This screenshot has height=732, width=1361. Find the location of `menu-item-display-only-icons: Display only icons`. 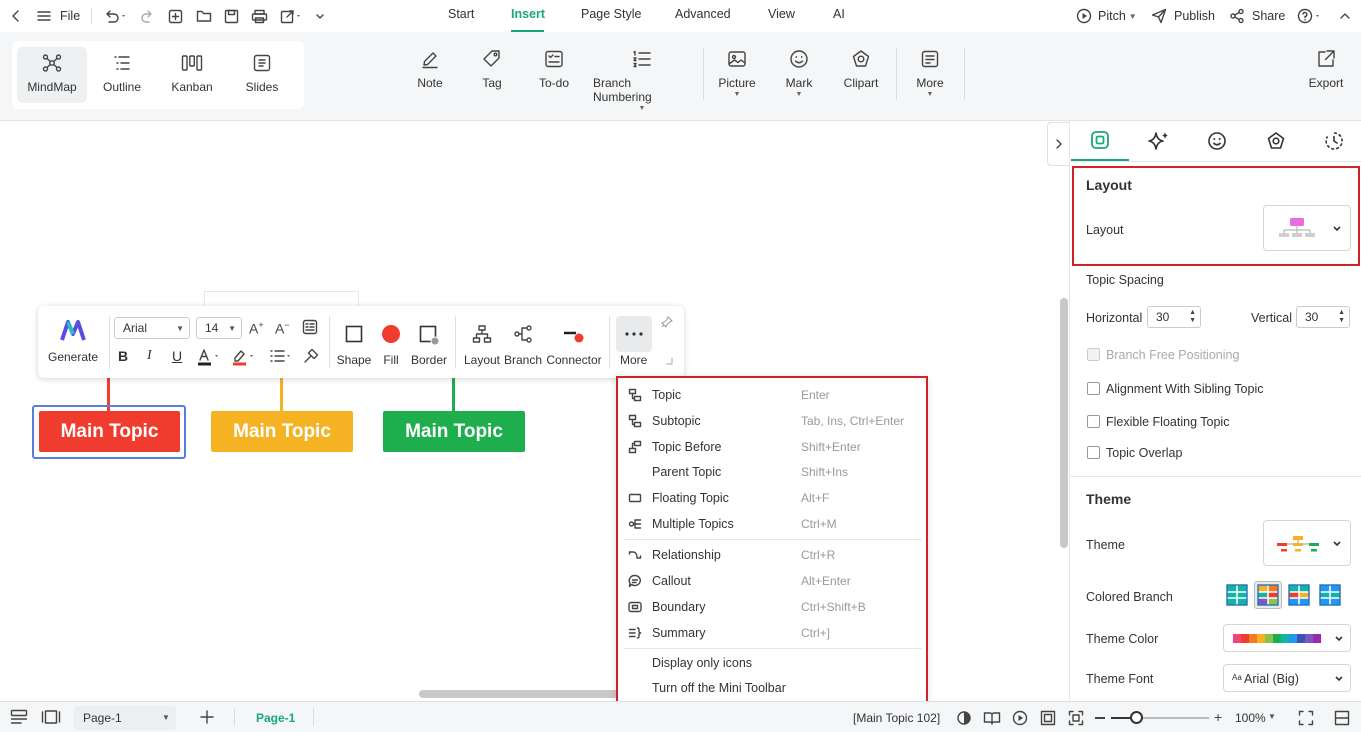

menu-item-display-only-icons: Display only icons is located at coordinates (772, 663).